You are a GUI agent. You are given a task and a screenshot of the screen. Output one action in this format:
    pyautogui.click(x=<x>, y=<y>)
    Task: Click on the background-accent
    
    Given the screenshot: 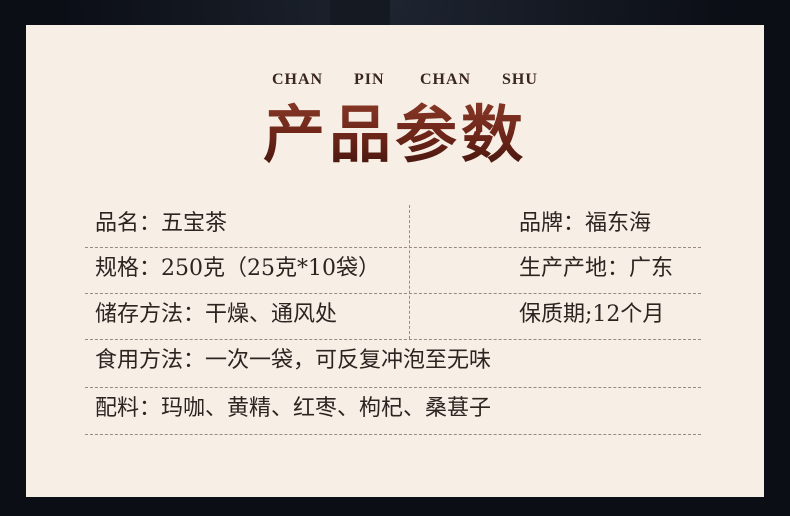 What is the action you would take?
    pyautogui.click(x=360, y=12)
    